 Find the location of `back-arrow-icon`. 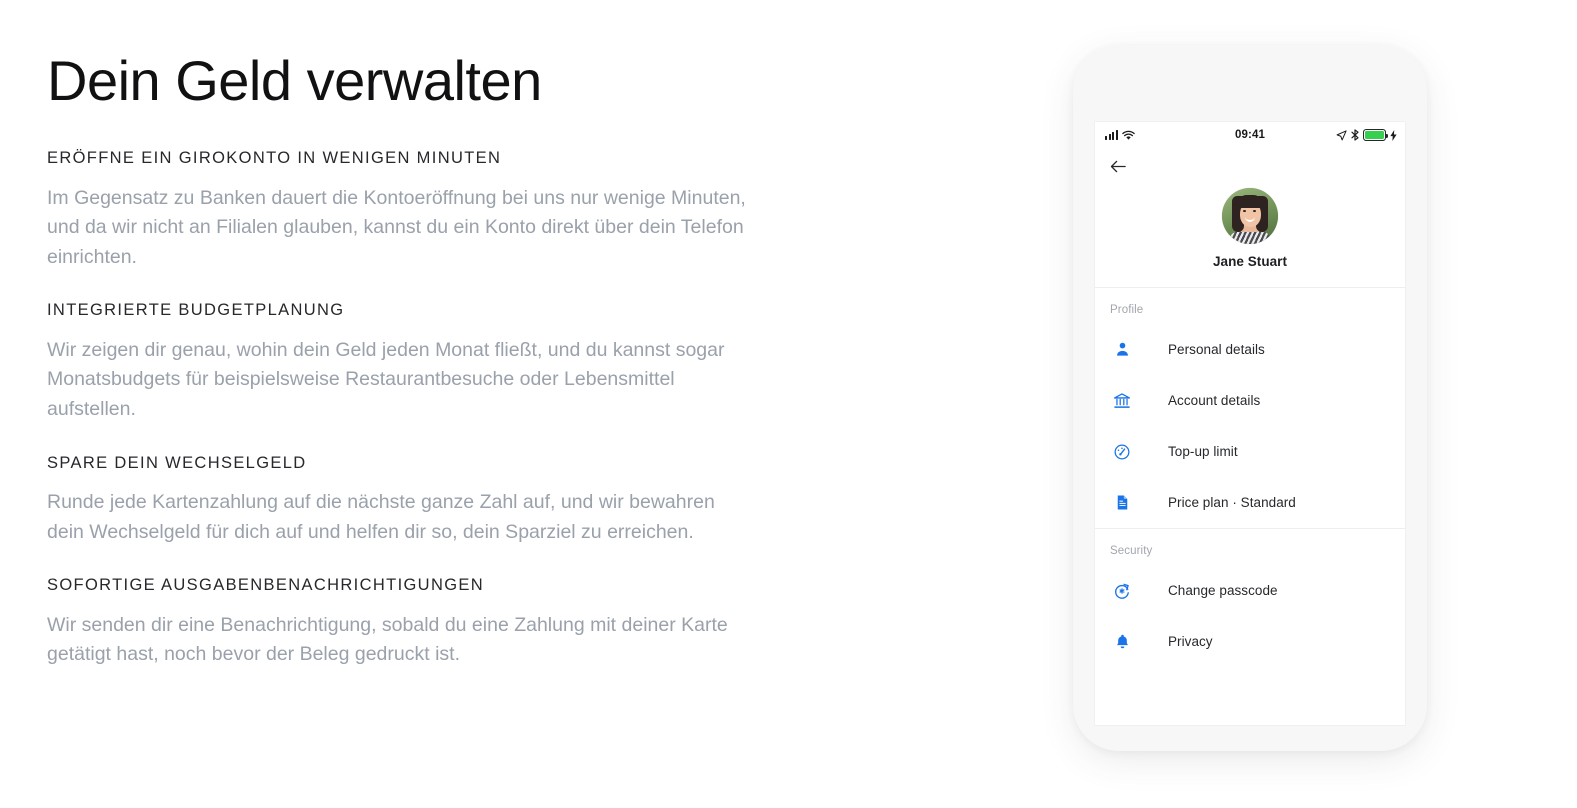

back-arrow-icon is located at coordinates (1118, 166).